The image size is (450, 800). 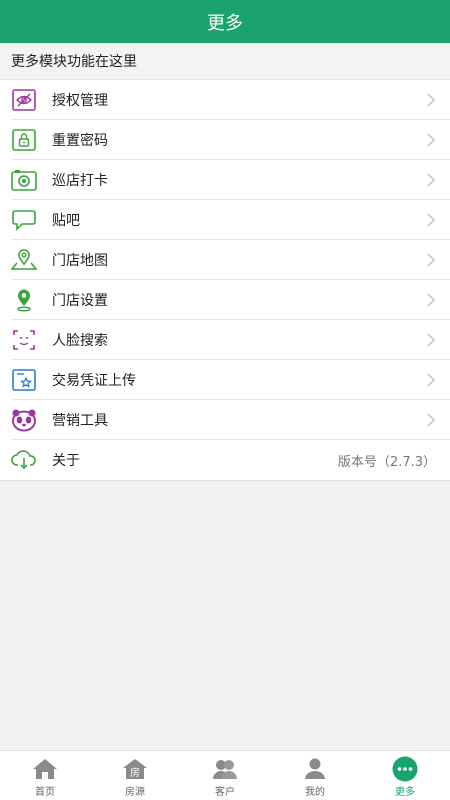 I want to click on menu-item-label: 交易凭证上传, so click(x=94, y=381).